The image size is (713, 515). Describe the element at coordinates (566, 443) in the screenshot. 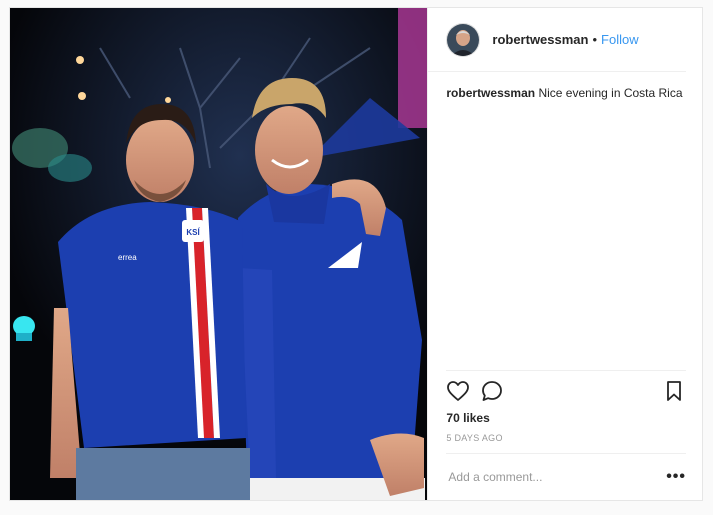

I see `post-timestamp: 5 DAYS AGO` at that location.